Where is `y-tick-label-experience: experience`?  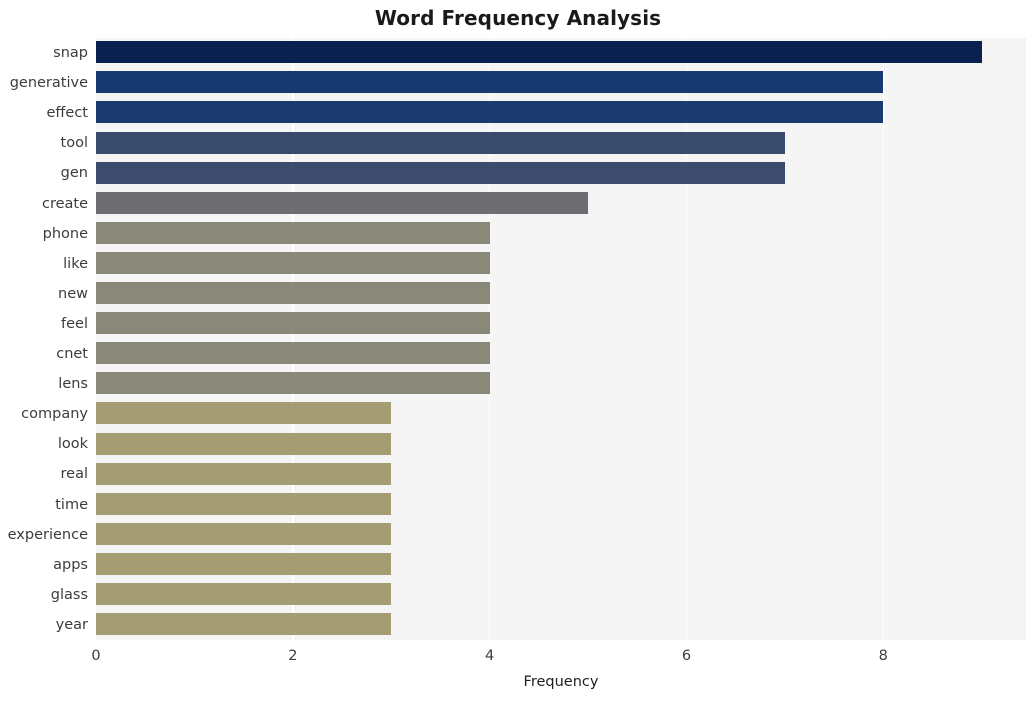 y-tick-label-experience: experience is located at coordinates (47, 534).